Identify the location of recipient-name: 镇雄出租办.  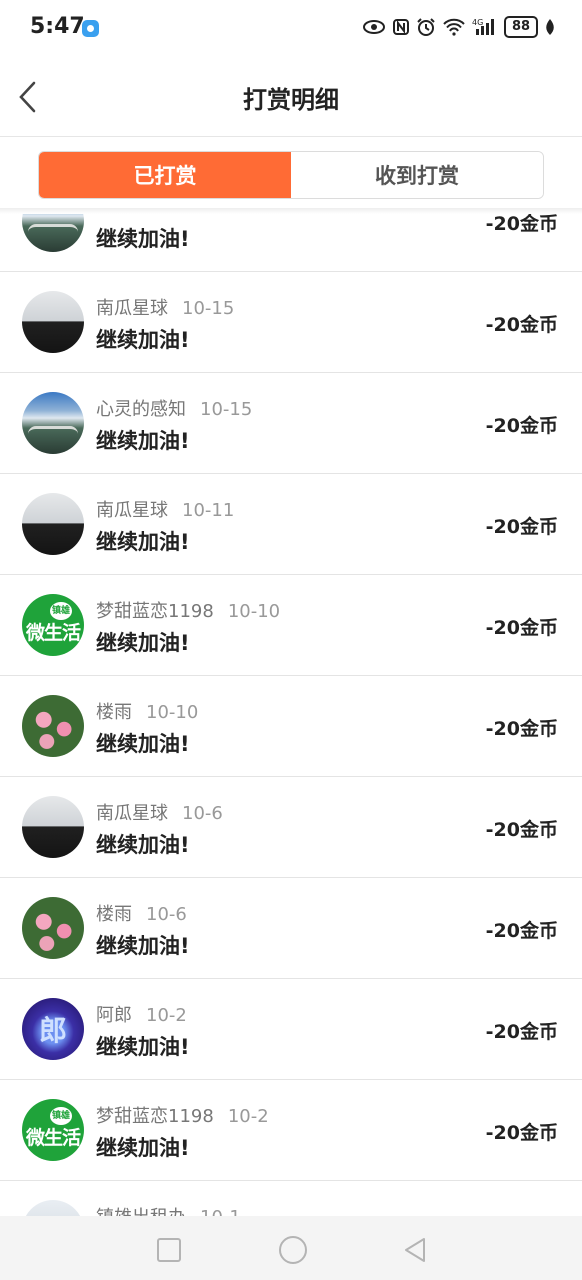
(141, 1211).